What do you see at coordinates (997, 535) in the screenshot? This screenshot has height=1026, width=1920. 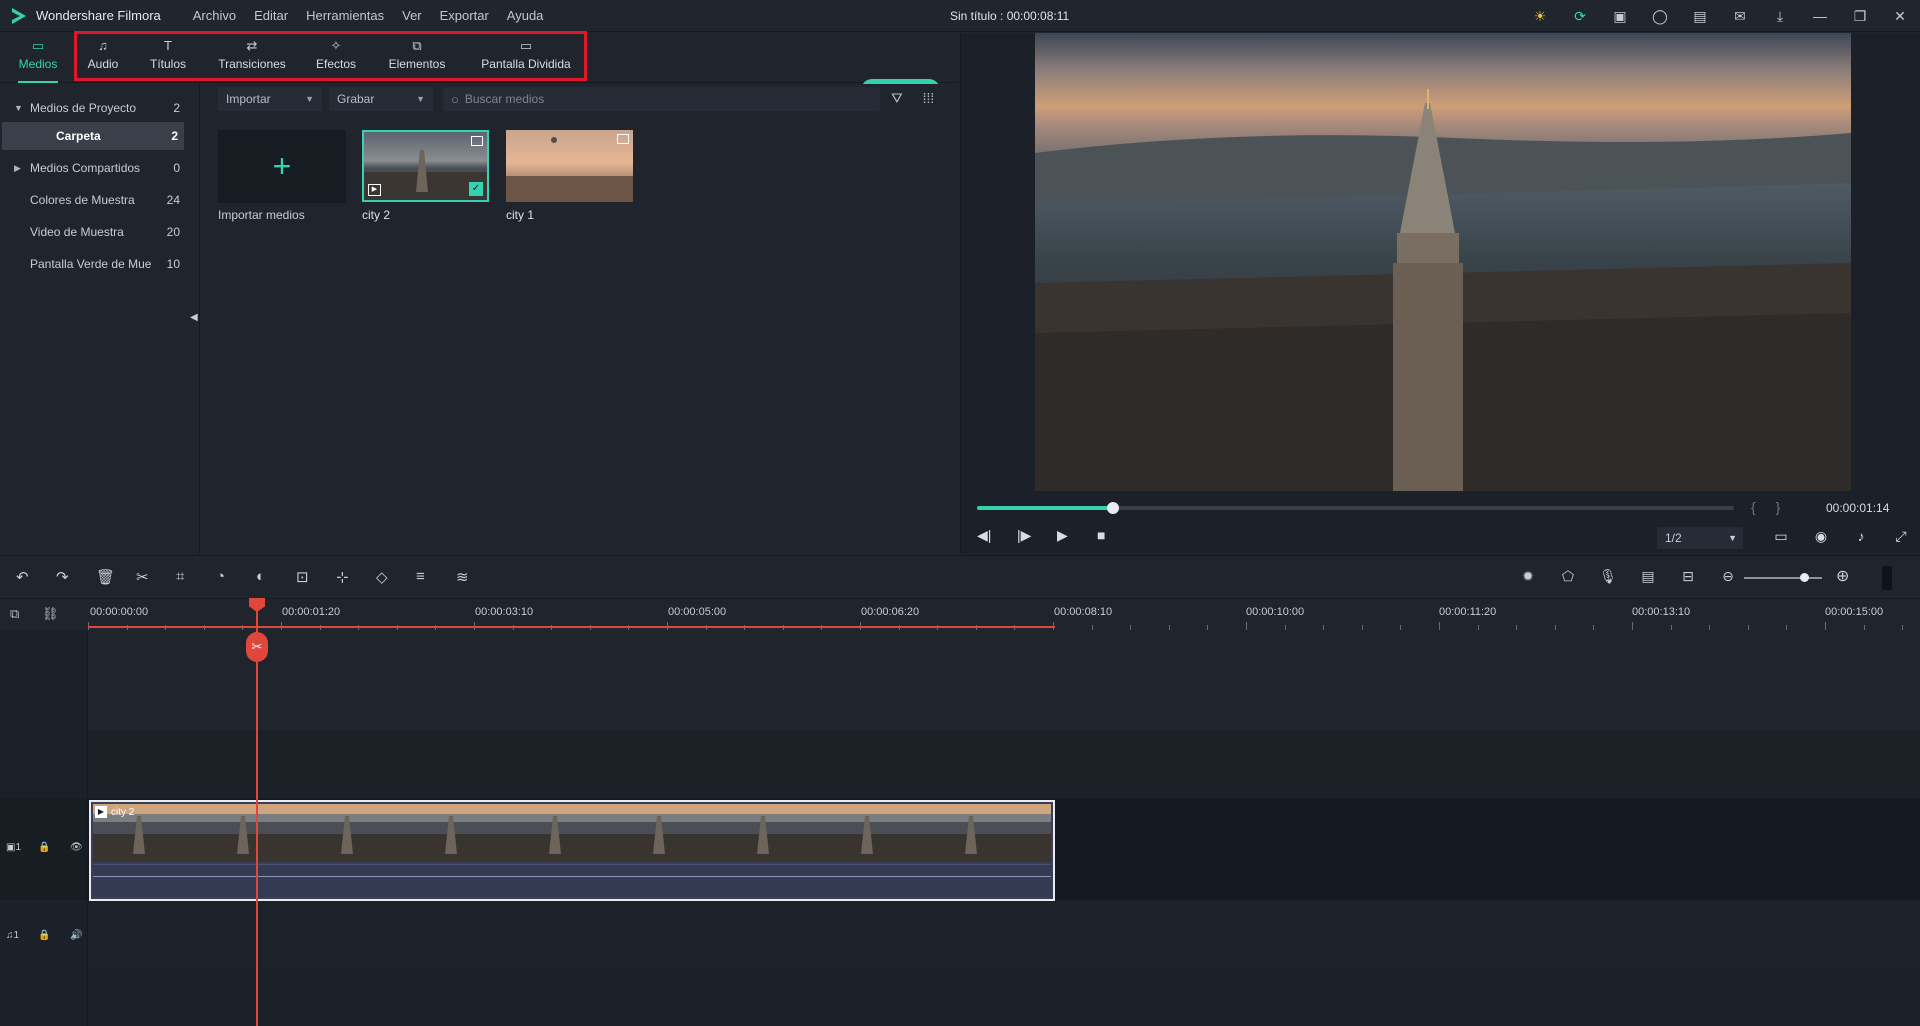 I see `step-back-icon: ◀|` at bounding box center [997, 535].